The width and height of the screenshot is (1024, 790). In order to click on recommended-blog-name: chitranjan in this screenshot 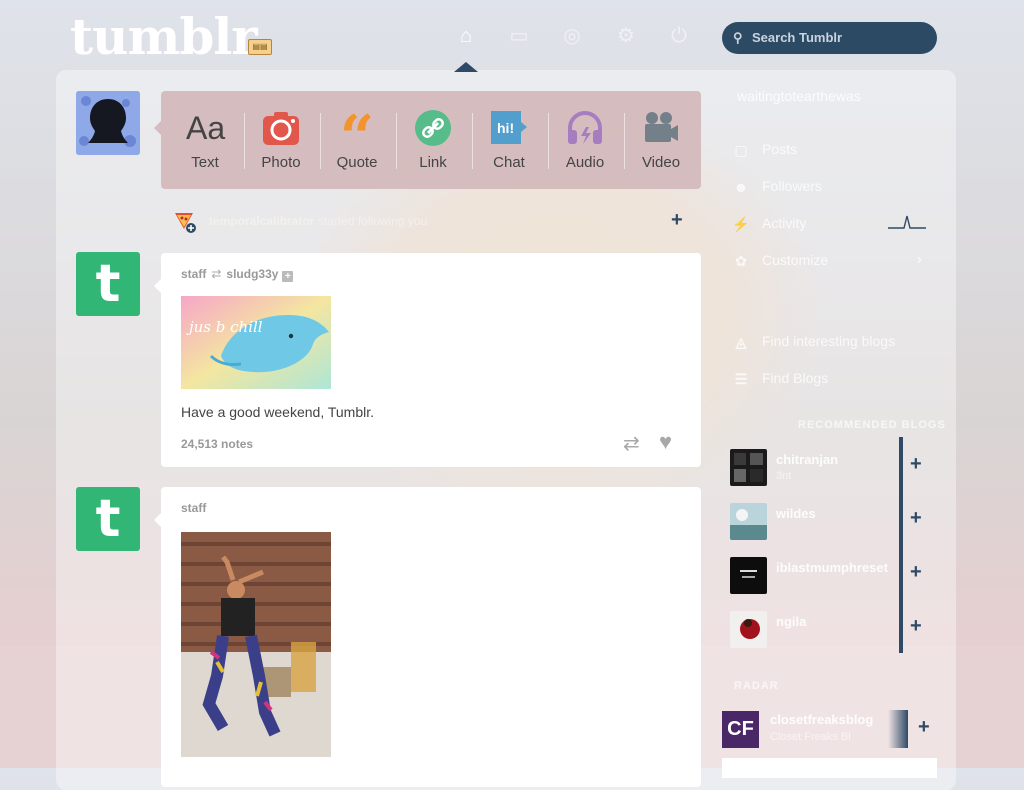, I will do `click(807, 459)`.